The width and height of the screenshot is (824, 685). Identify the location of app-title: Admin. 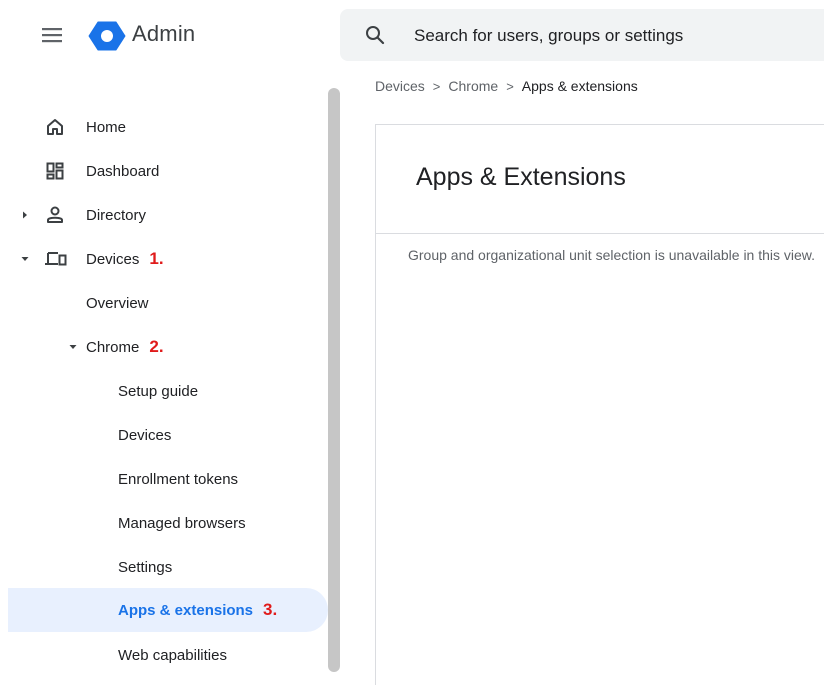
(163, 34).